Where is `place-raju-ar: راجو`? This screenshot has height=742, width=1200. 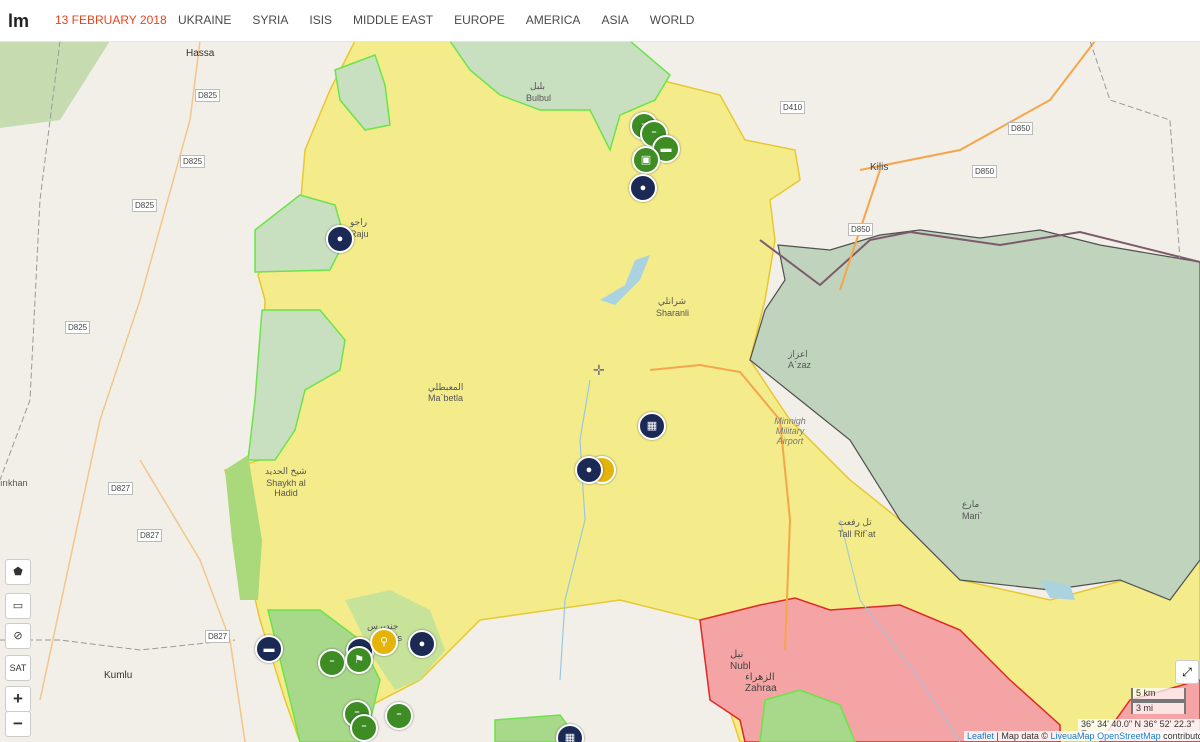
place-raju-ar: راجو is located at coordinates (359, 222).